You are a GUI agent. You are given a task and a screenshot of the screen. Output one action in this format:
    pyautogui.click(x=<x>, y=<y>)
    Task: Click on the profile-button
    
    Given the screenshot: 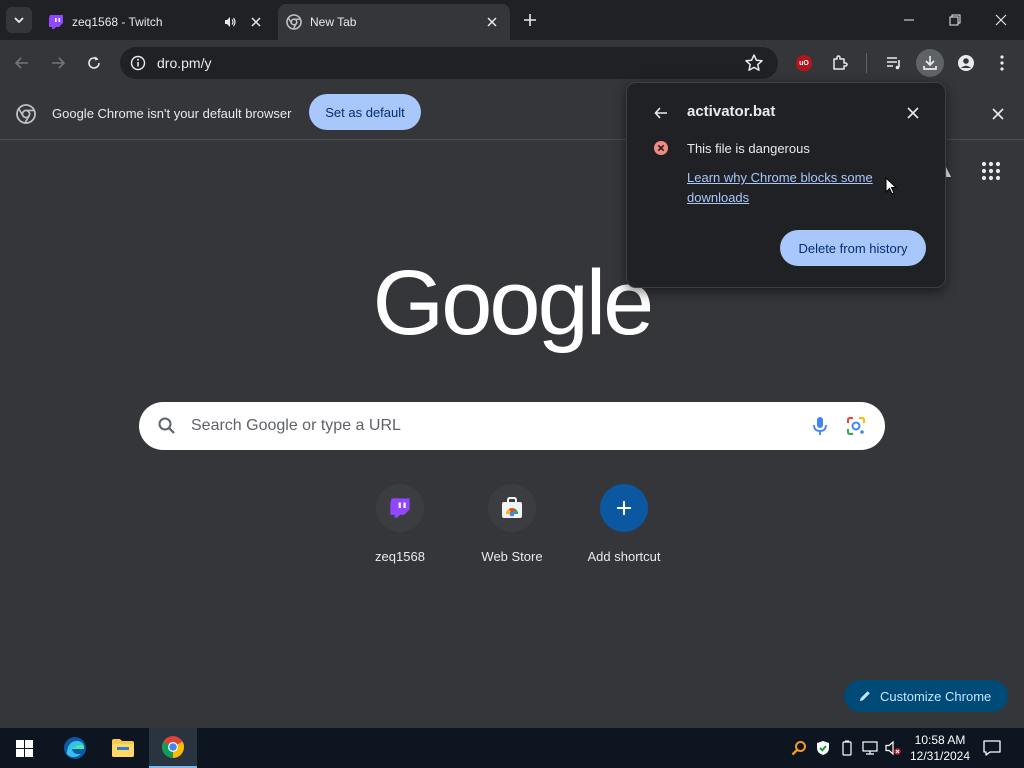 What is the action you would take?
    pyautogui.click(x=966, y=63)
    